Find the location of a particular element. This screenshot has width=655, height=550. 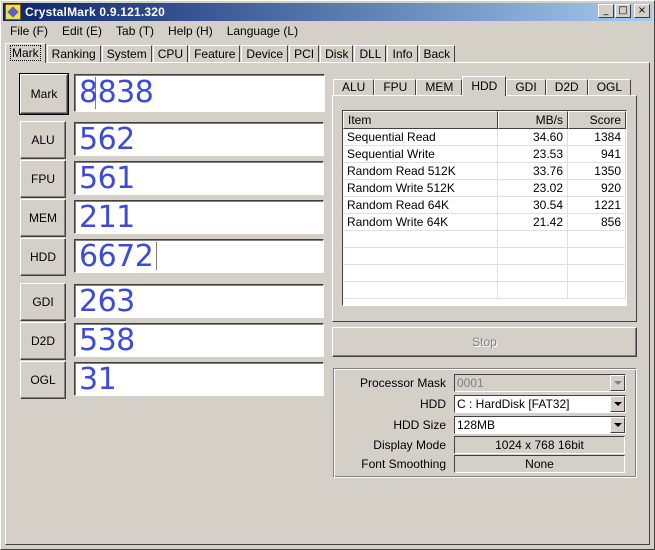

tab-mark: Mark is located at coordinates (25, 53).